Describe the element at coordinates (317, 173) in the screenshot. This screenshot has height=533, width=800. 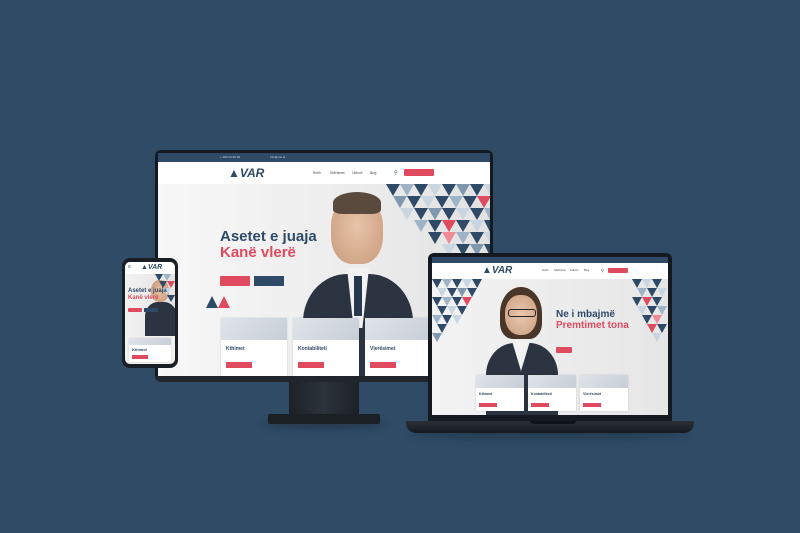
I see `nav-item-1: Rreth` at that location.